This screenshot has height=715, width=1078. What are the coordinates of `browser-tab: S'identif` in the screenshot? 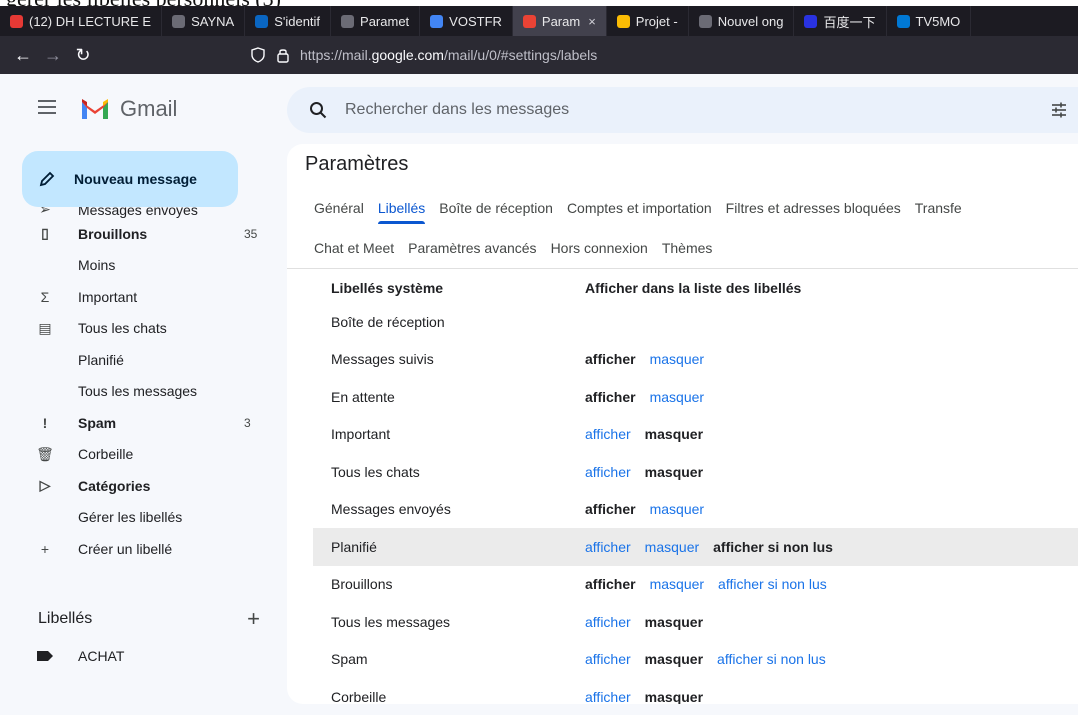 It's located at (288, 21).